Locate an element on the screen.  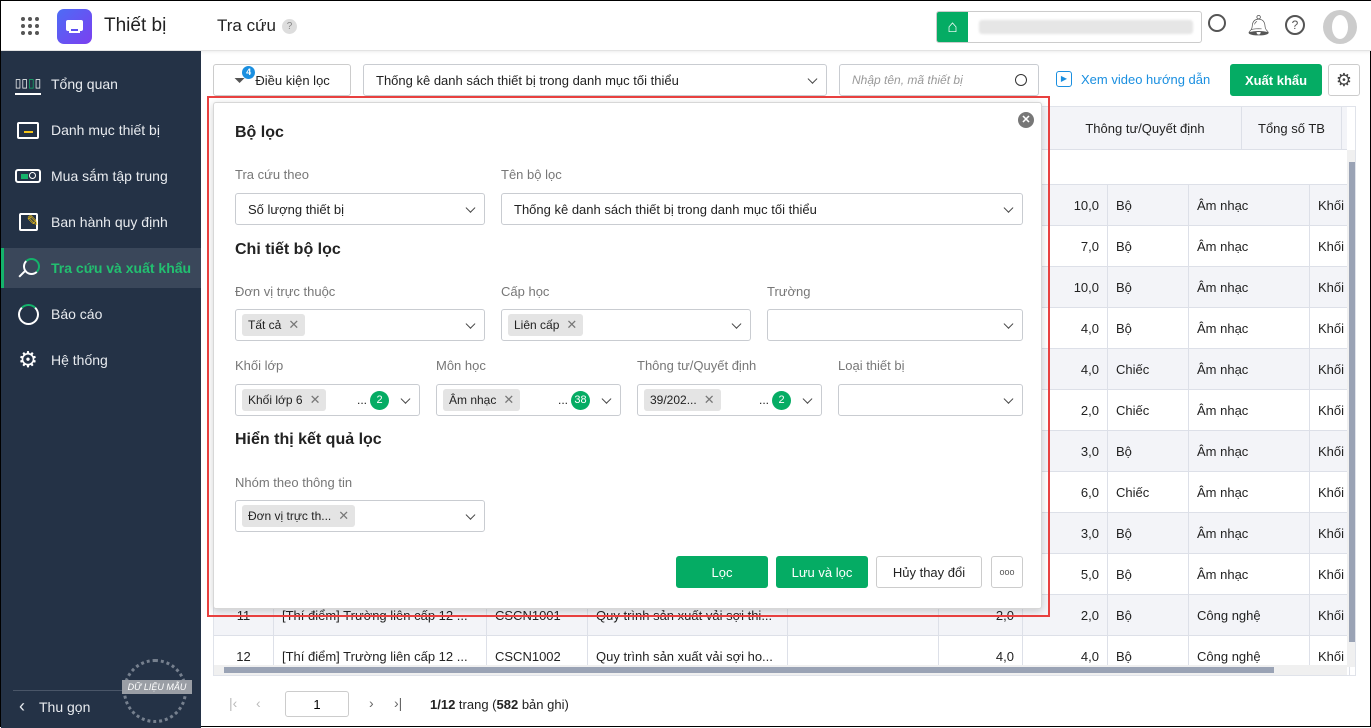
vertical-scrollbar is located at coordinates (1351, 408).